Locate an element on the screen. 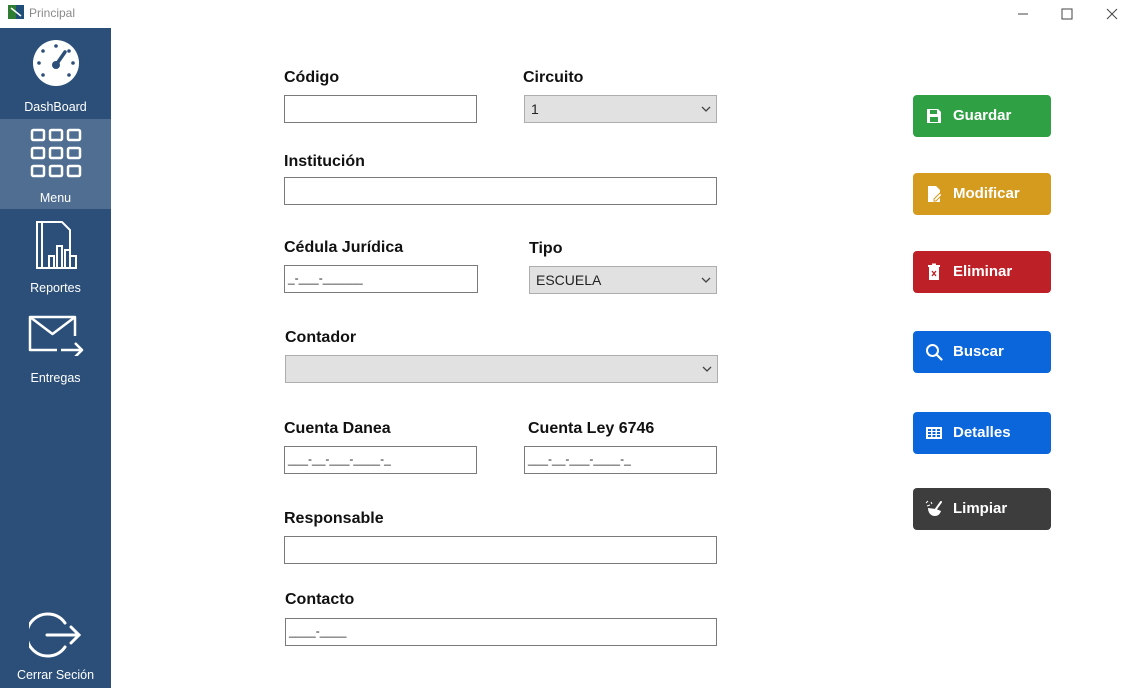  close-icon is located at coordinates (1112, 14).